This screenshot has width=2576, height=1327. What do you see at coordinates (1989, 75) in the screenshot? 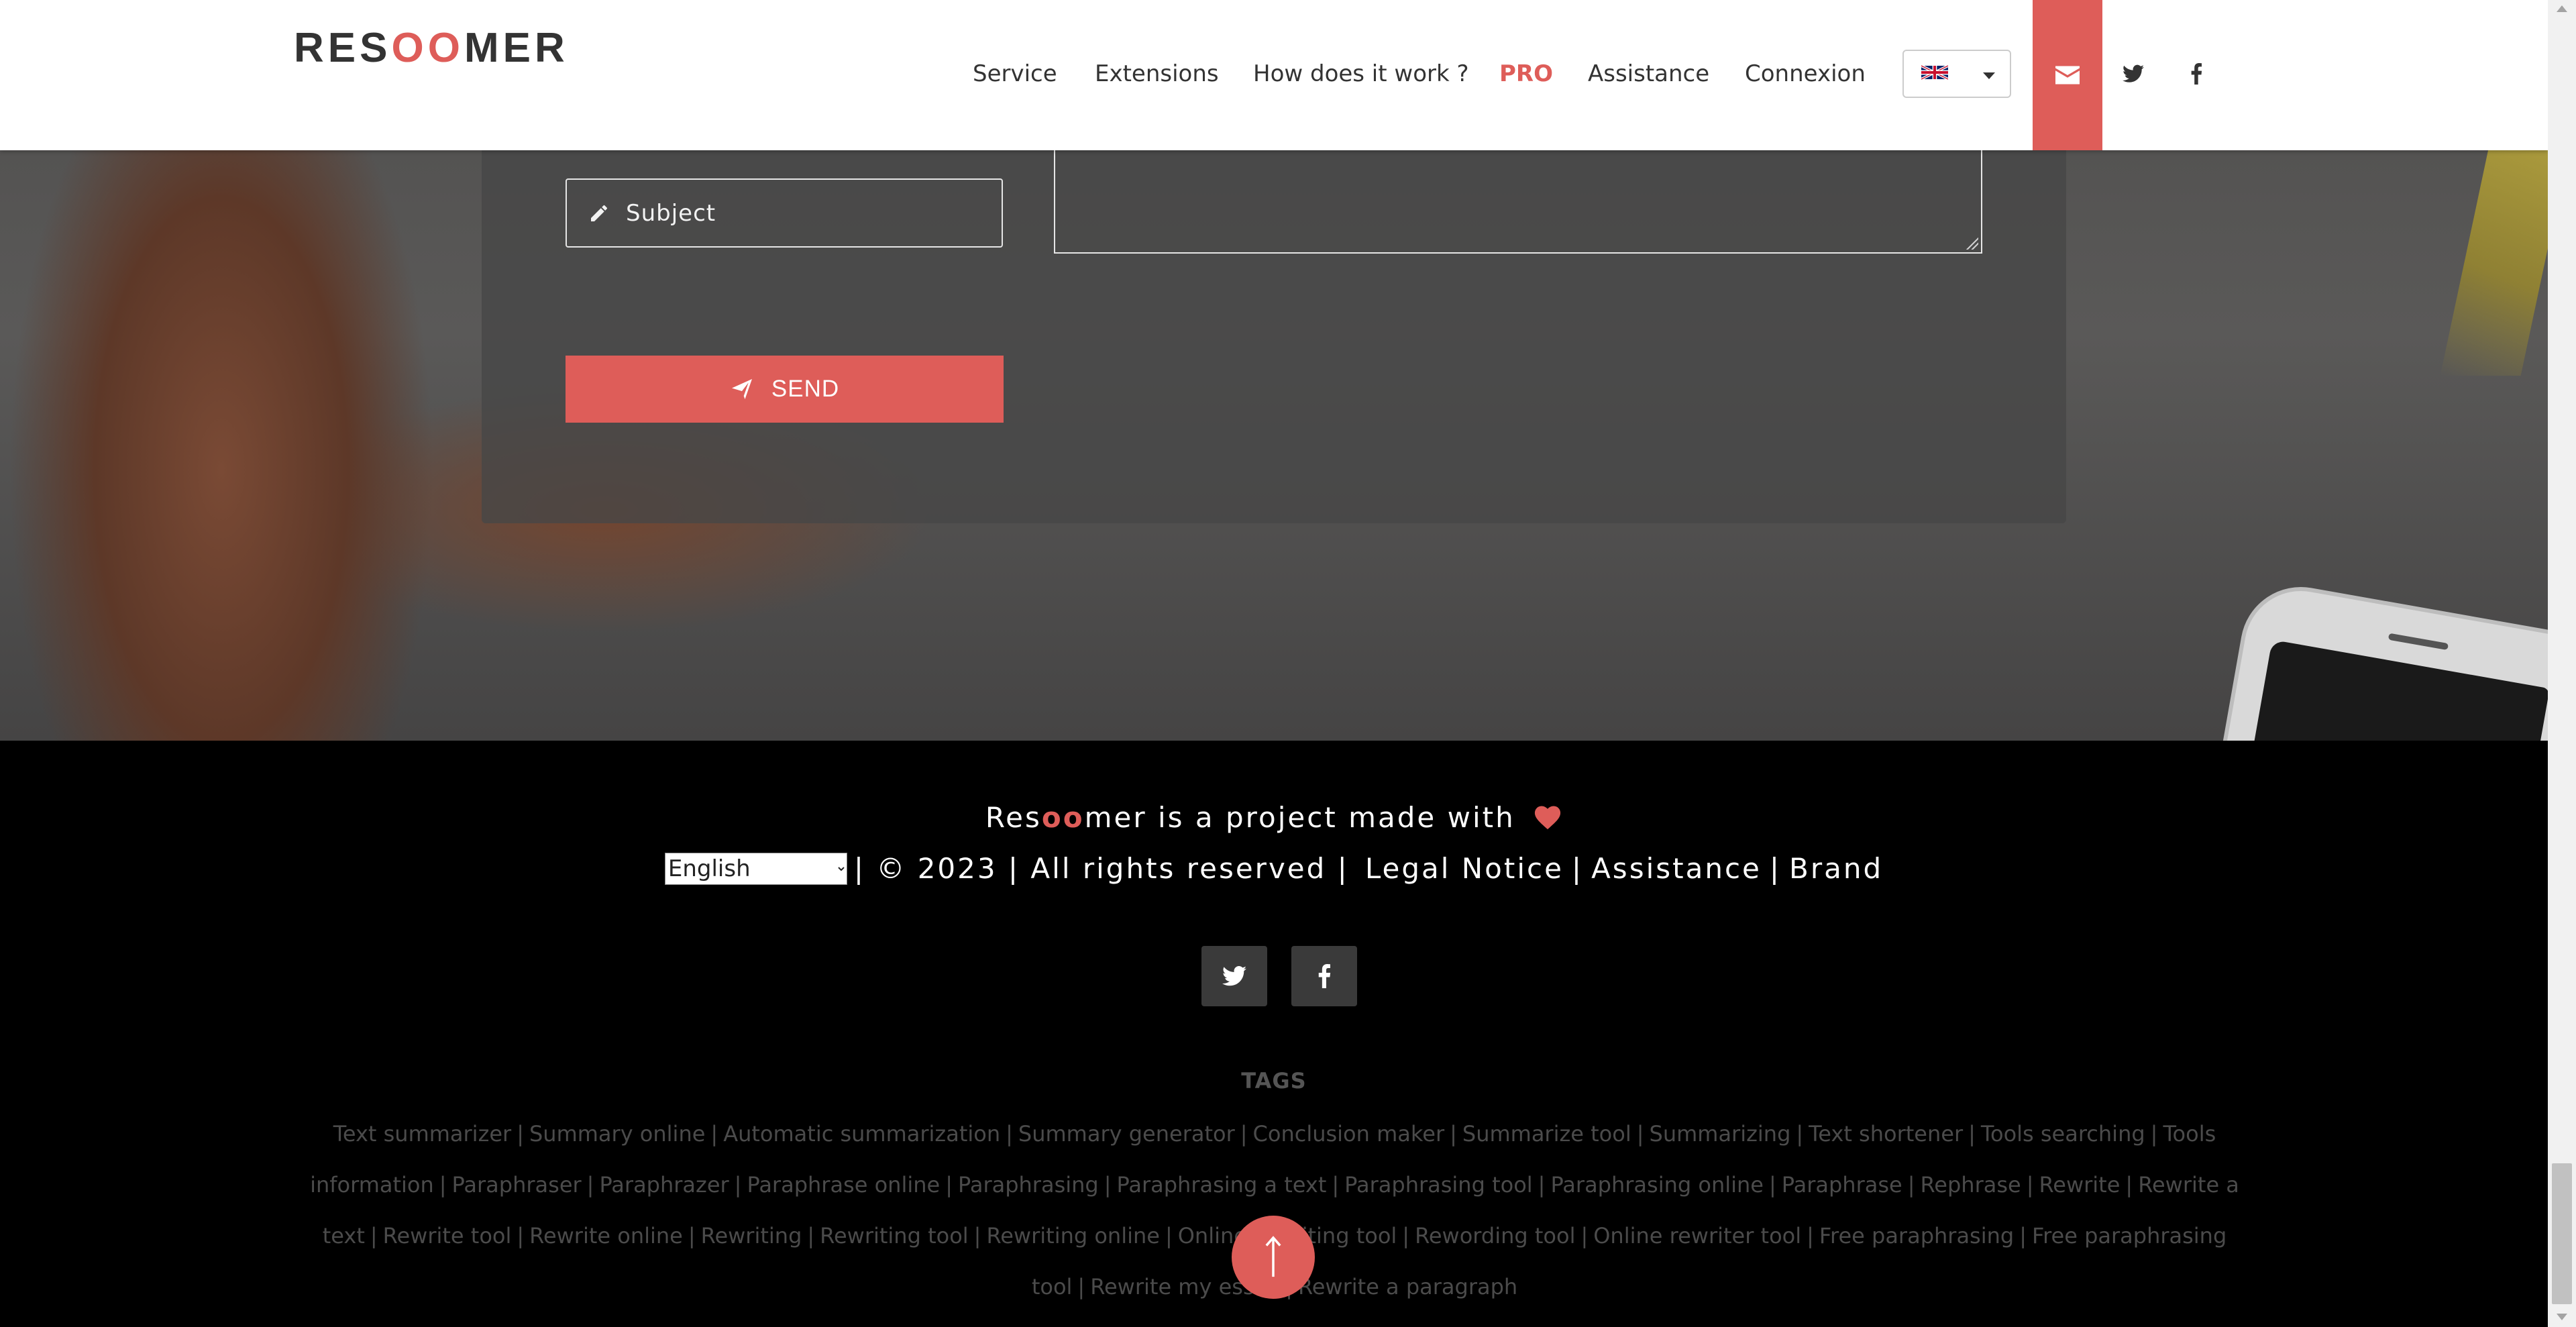
I see `chevron-down-icon` at bounding box center [1989, 75].